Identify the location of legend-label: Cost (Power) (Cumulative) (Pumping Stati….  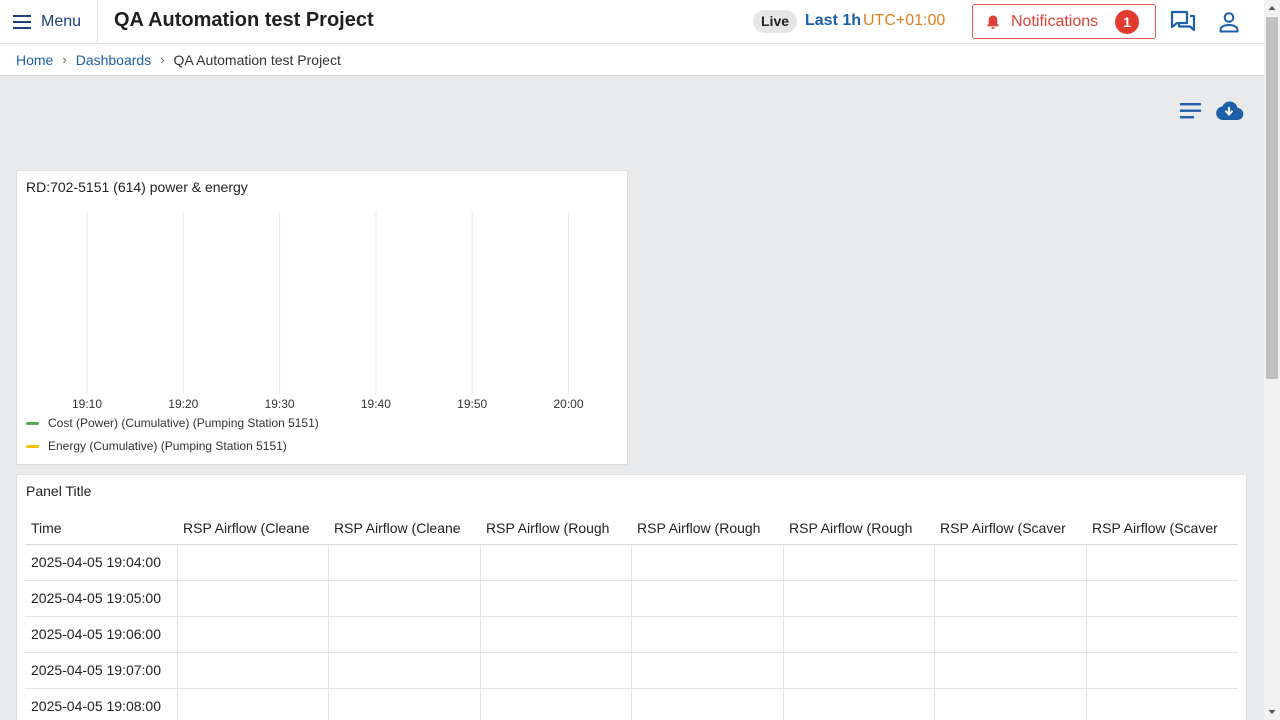
(183, 423).